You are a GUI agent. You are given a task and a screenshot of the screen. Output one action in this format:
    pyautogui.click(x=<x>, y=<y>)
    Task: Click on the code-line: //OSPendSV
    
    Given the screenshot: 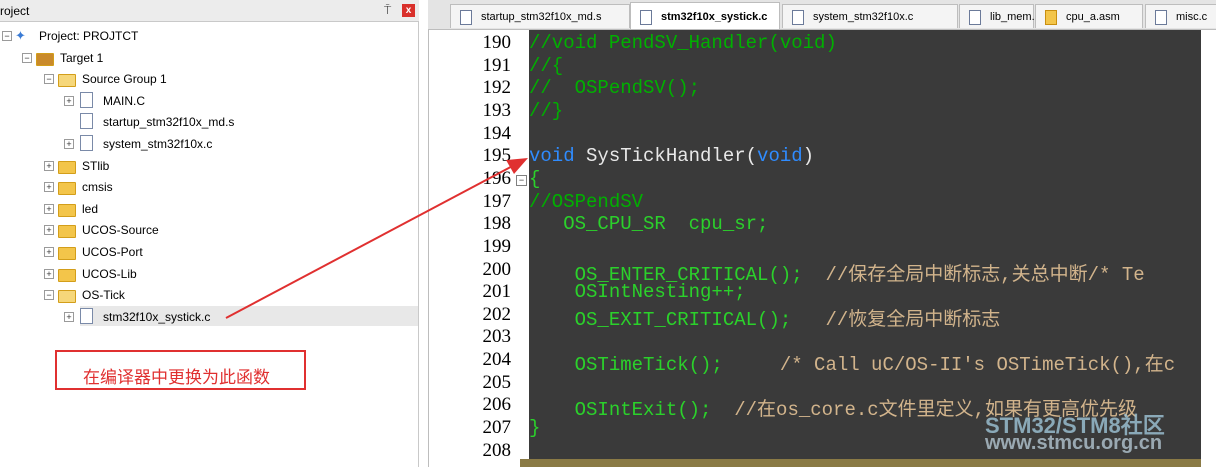 What is the action you would take?
    pyautogui.click(x=586, y=202)
    